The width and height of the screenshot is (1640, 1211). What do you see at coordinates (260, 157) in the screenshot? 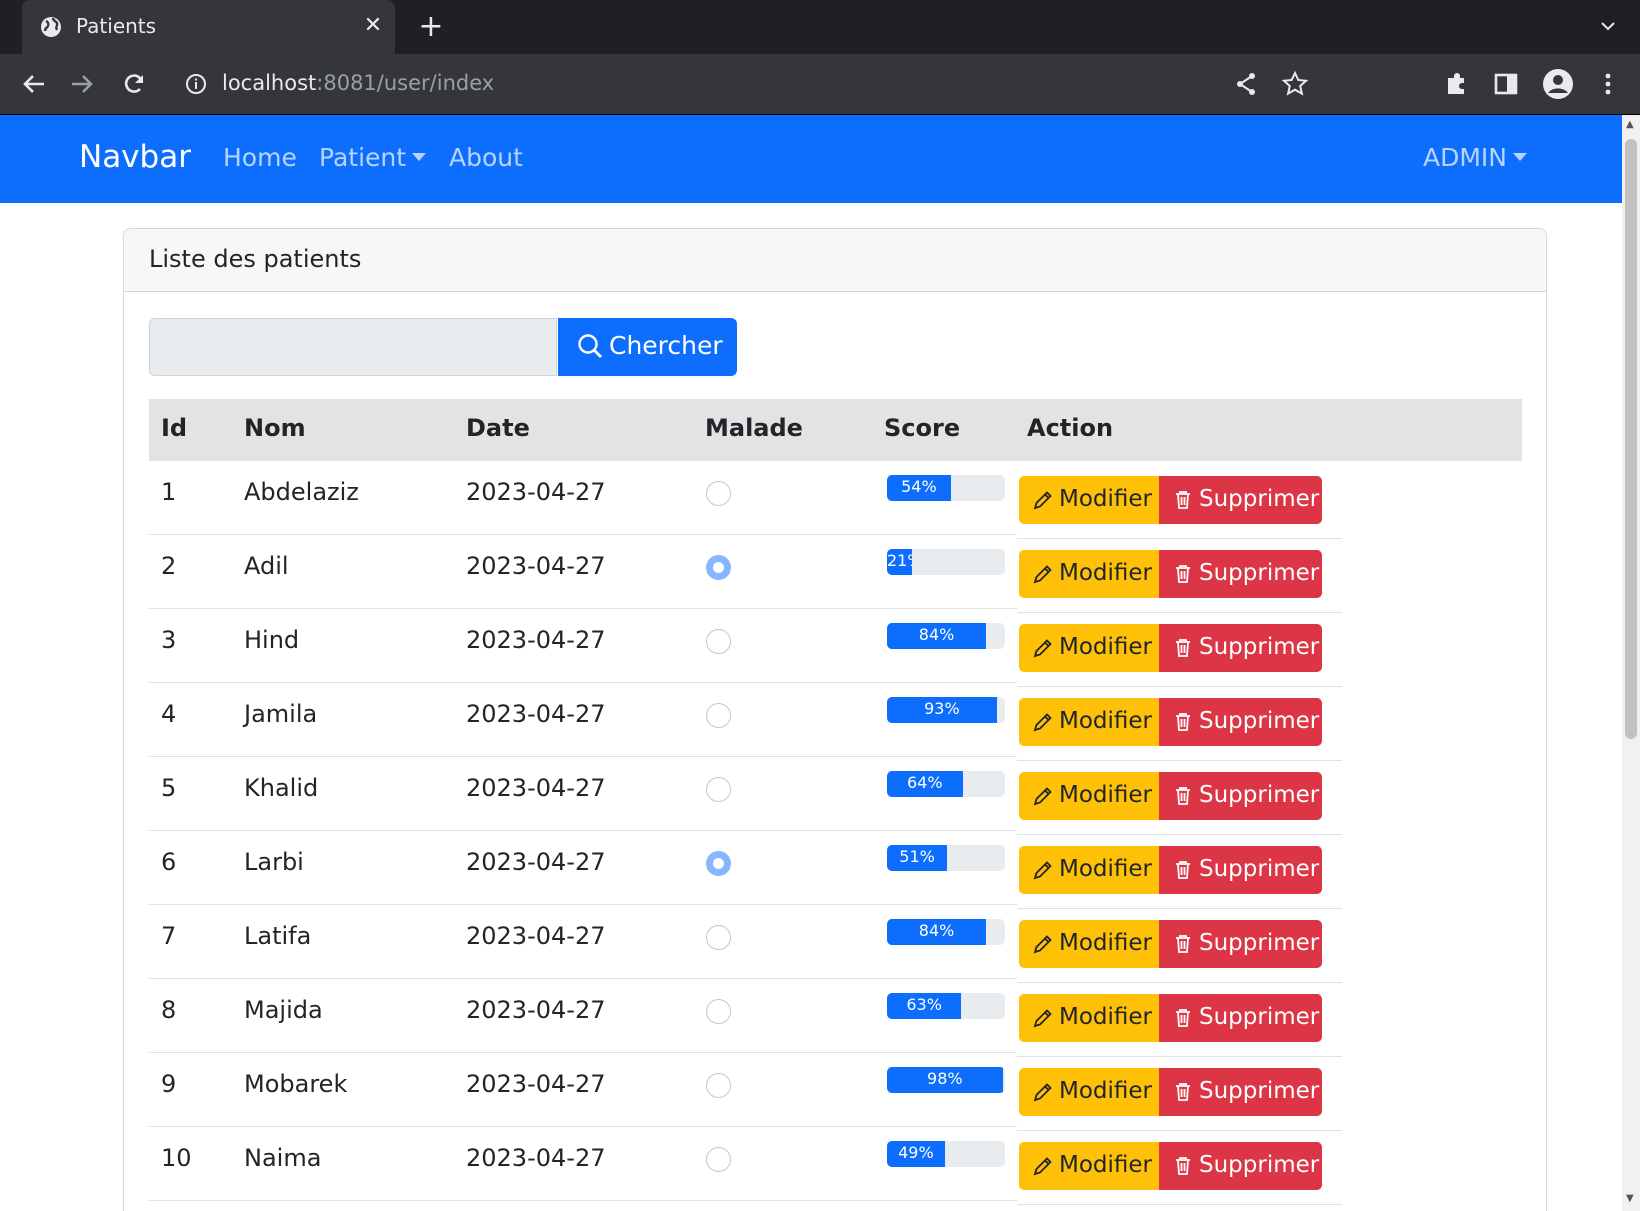
I see `nav-link-home: Home` at bounding box center [260, 157].